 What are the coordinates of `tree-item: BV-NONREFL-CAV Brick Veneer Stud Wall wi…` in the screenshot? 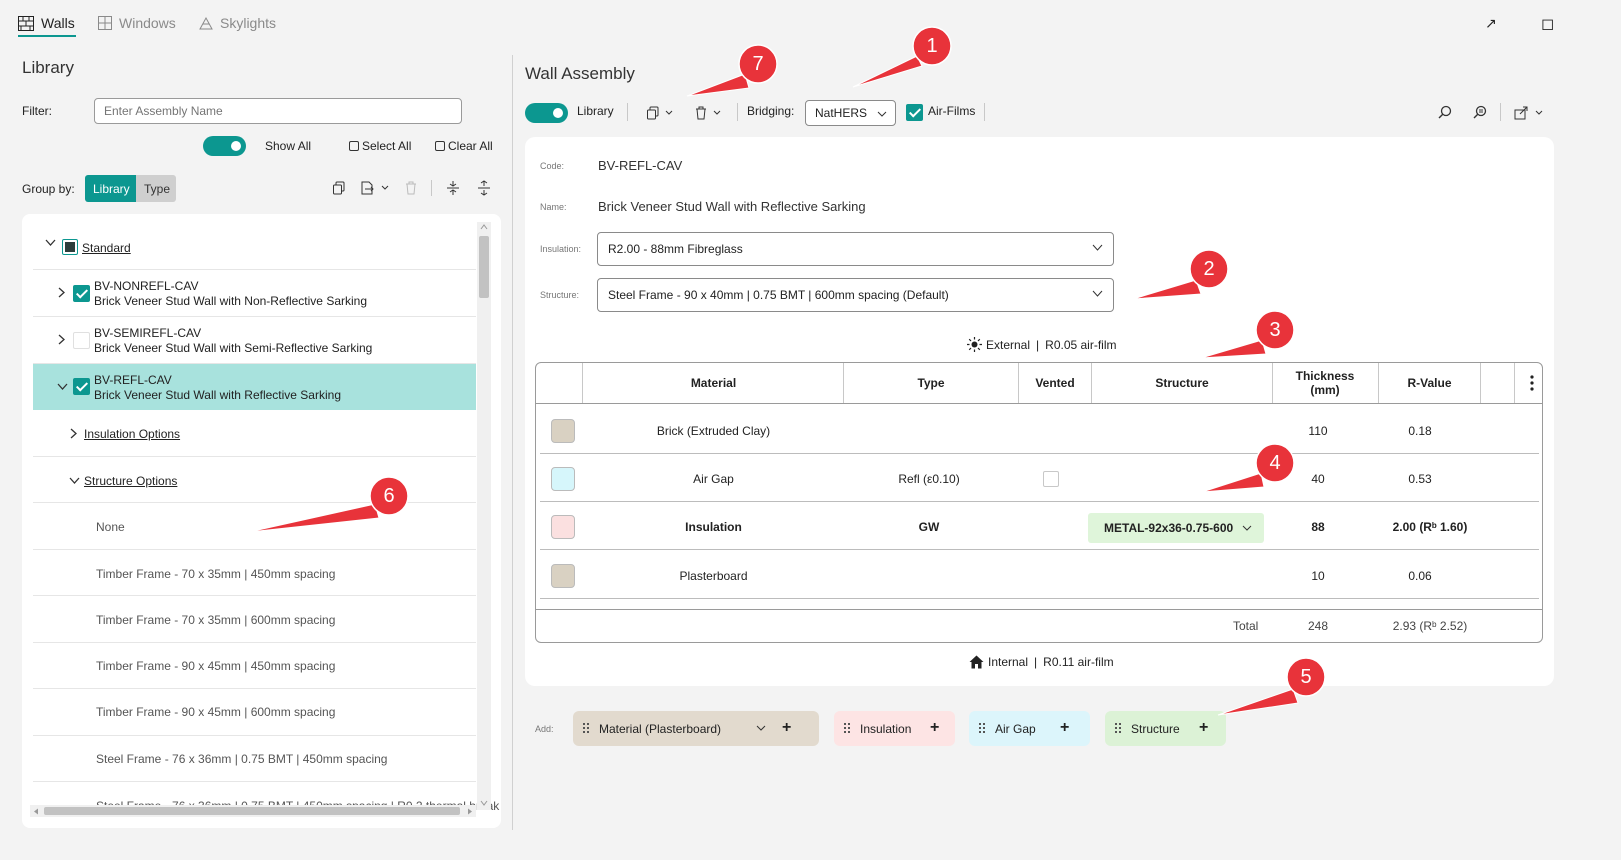 It's located at (254, 293).